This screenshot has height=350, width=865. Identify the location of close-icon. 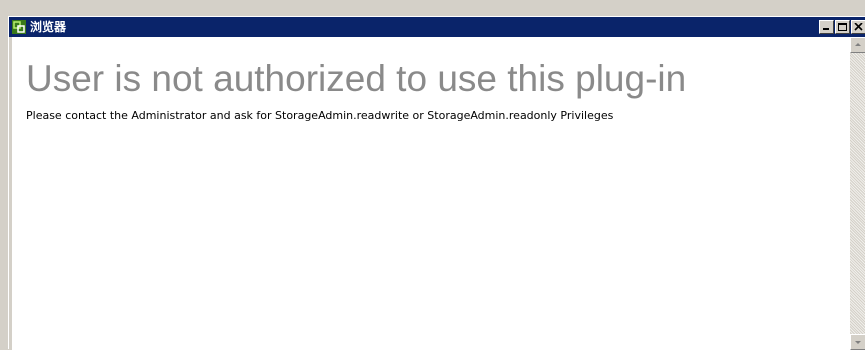
(858, 27).